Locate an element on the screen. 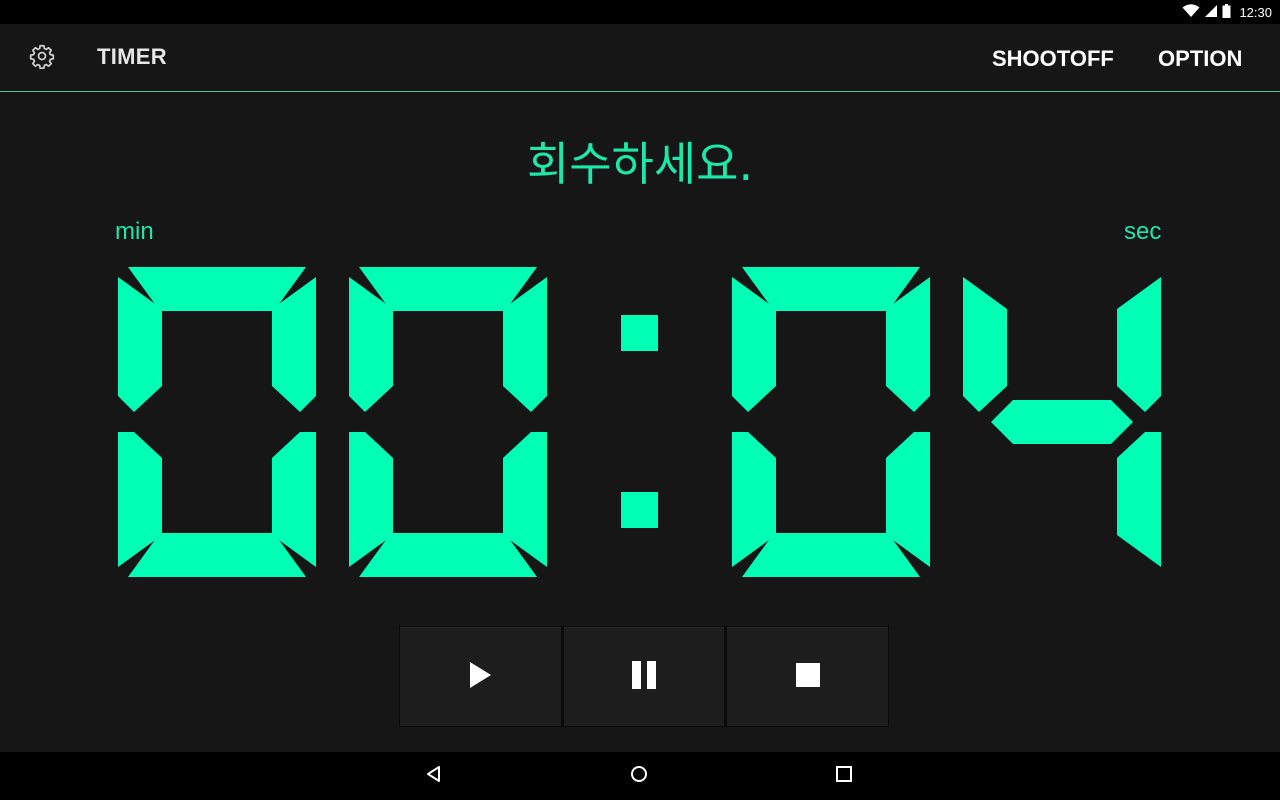 Image resolution: width=1280 pixels, height=800 pixels. back-icon is located at coordinates (434, 776).